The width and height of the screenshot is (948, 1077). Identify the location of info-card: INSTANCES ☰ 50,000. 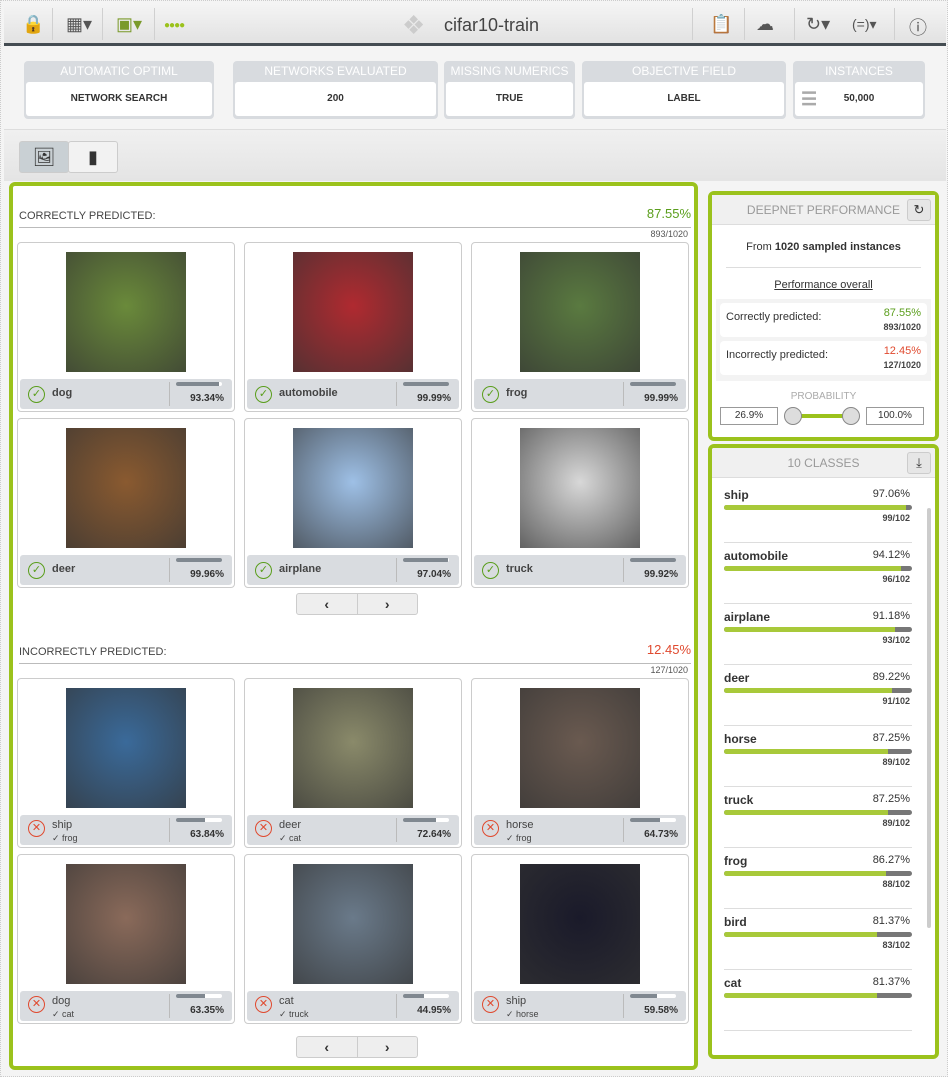
(859, 90).